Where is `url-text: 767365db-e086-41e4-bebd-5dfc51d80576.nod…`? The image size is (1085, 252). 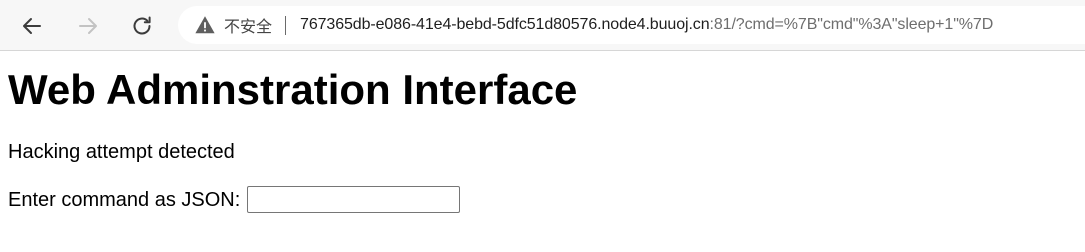 url-text: 767365db-e086-41e4-bebd-5dfc51d80576.nod… is located at coordinates (646, 25).